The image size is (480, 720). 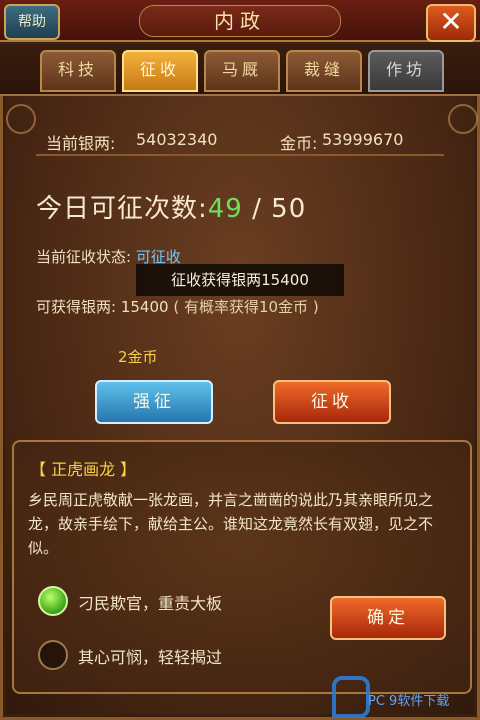 What do you see at coordinates (53, 655) in the screenshot?
I see `option-2-radio` at bounding box center [53, 655].